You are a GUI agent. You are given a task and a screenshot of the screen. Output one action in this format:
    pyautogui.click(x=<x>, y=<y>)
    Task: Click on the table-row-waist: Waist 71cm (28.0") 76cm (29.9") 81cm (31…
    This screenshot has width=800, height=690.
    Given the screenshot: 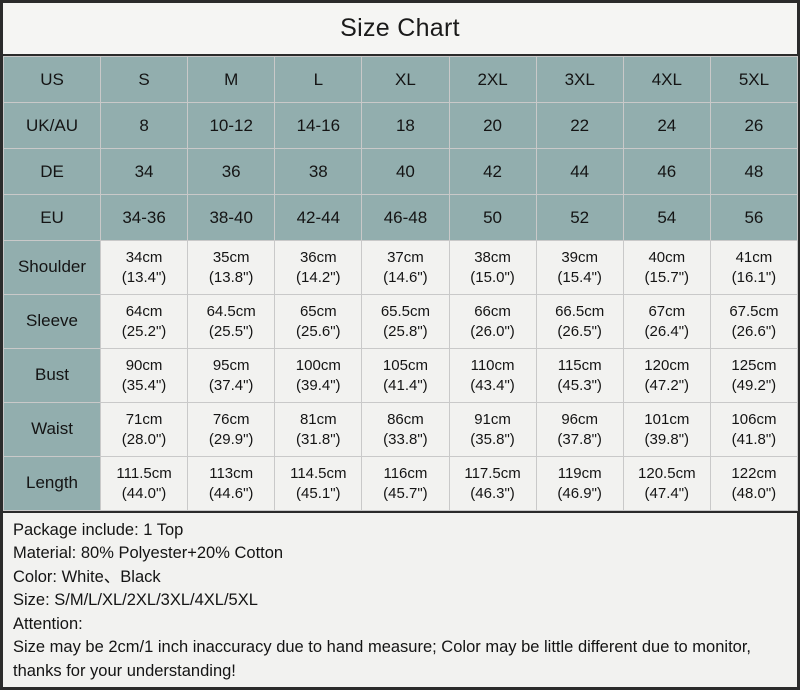 What is the action you would take?
    pyautogui.click(x=401, y=430)
    